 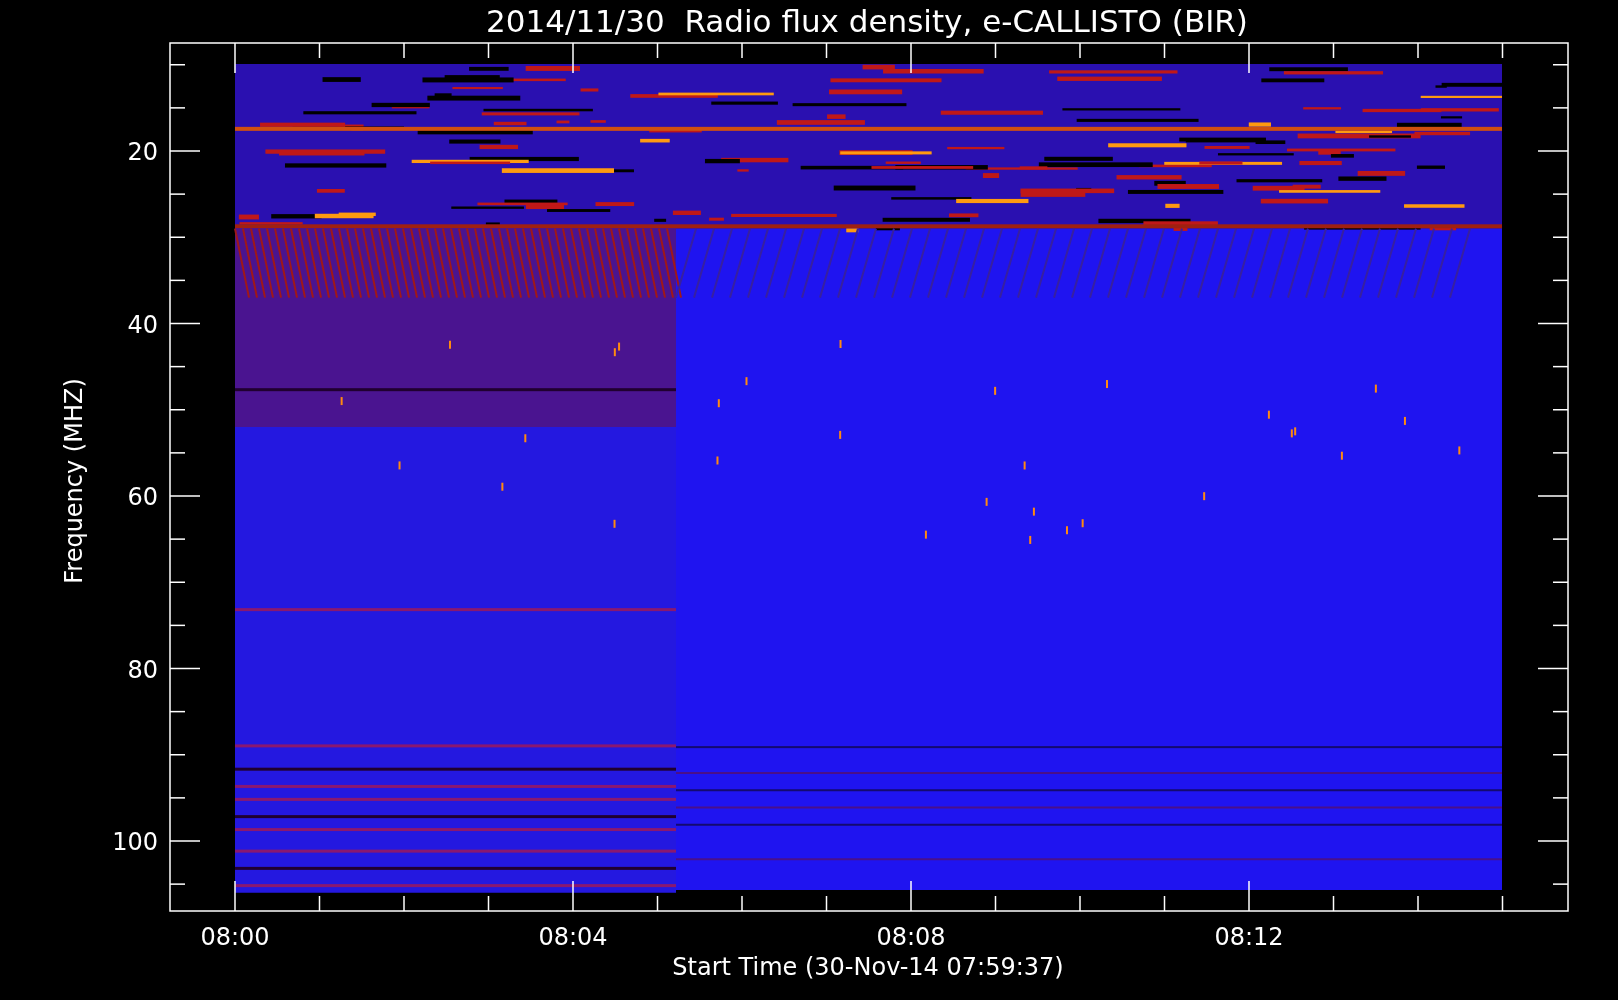 I want to click on tick-label: 08:08, so click(x=911, y=937).